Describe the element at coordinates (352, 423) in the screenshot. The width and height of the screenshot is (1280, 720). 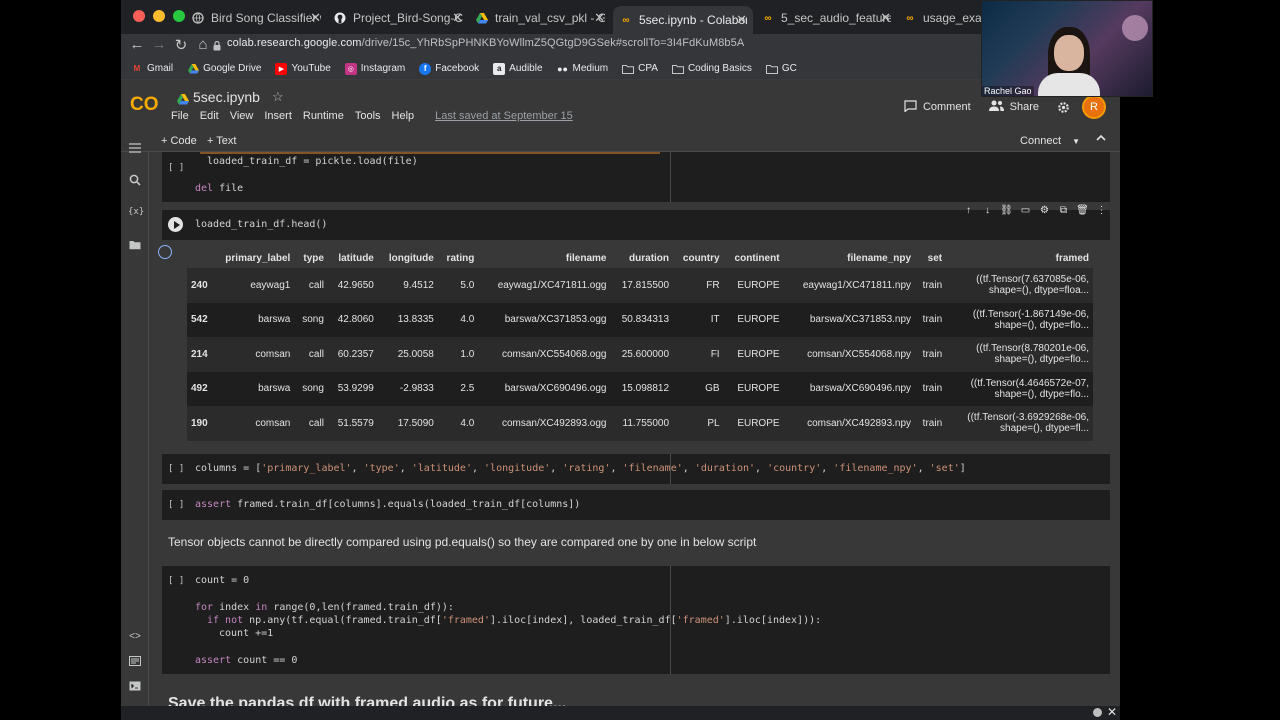
I see `table-cell: 51.5579` at that location.